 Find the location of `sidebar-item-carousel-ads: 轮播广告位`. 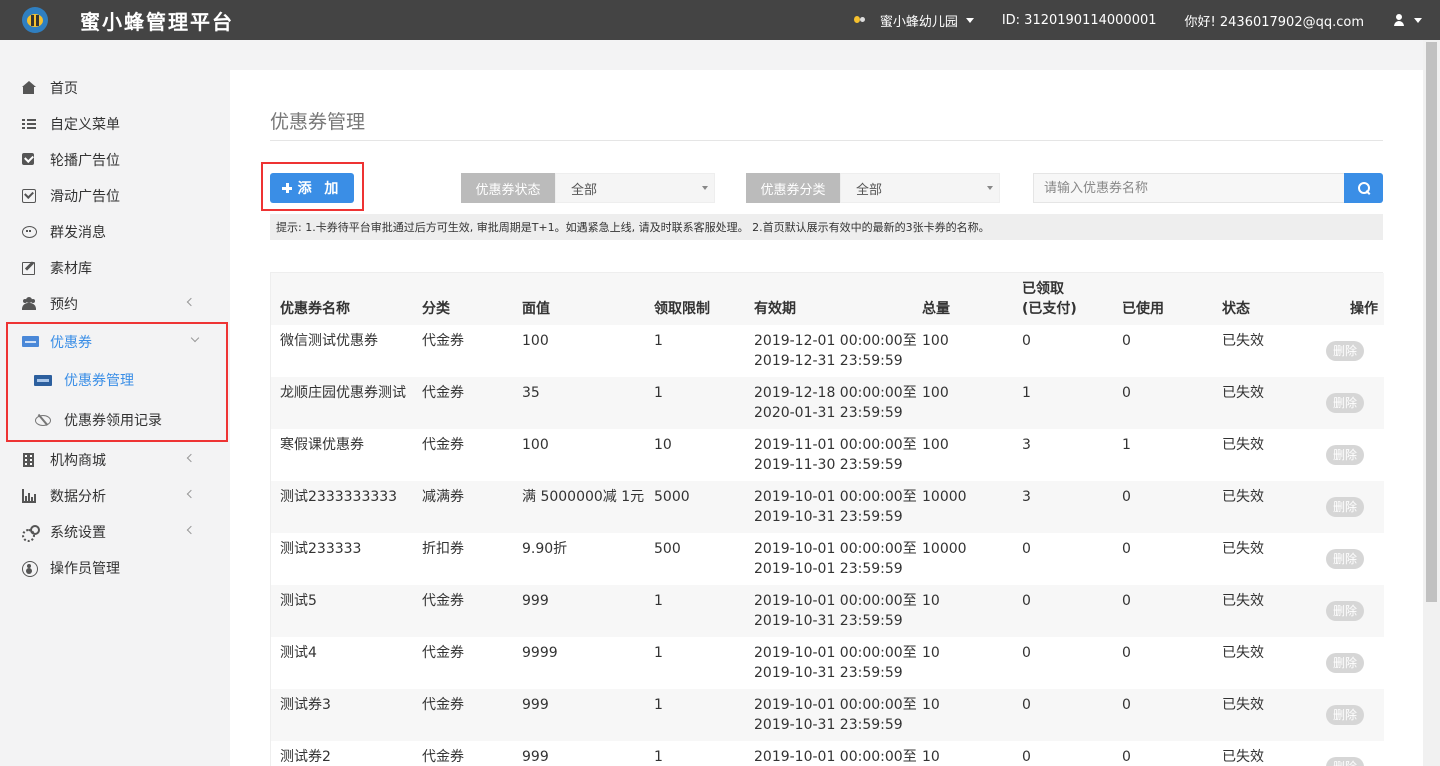

sidebar-item-carousel-ads: 轮播广告位 is located at coordinates (115, 160).